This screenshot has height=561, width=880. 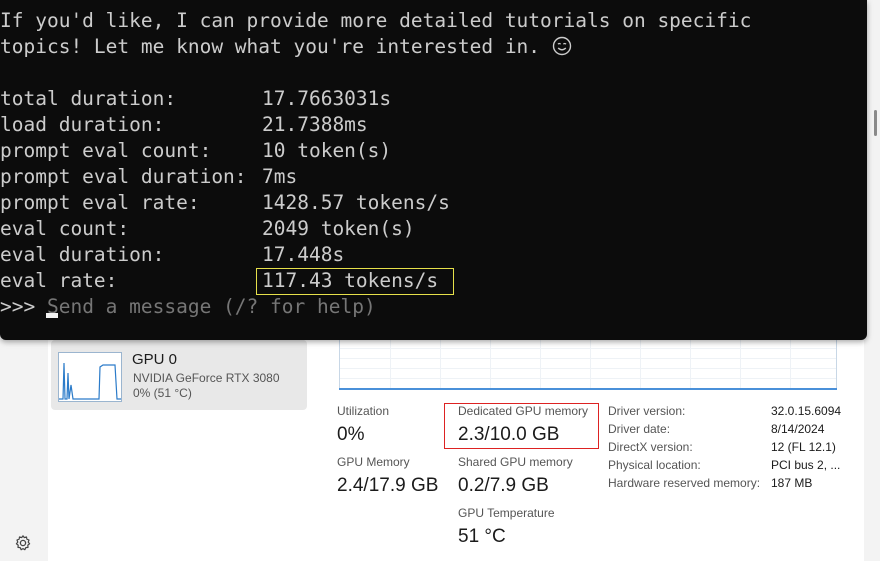 What do you see at coordinates (647, 411) in the screenshot?
I see `driver-version-label: Driver version:` at bounding box center [647, 411].